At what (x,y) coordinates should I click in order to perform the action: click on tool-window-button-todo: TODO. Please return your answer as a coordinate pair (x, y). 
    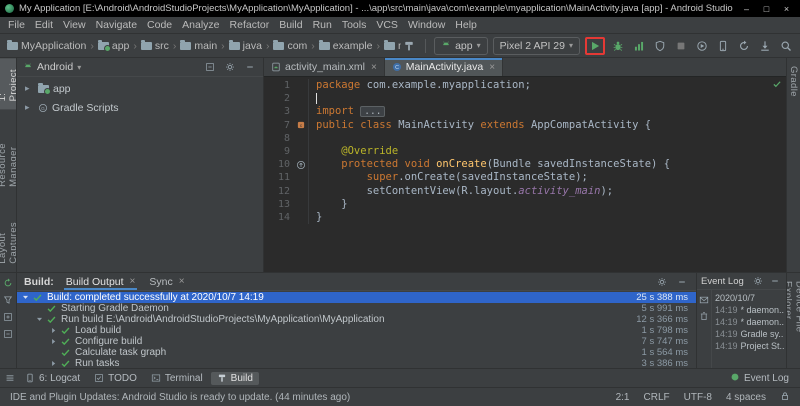
    Looking at the image, I should click on (115, 378).